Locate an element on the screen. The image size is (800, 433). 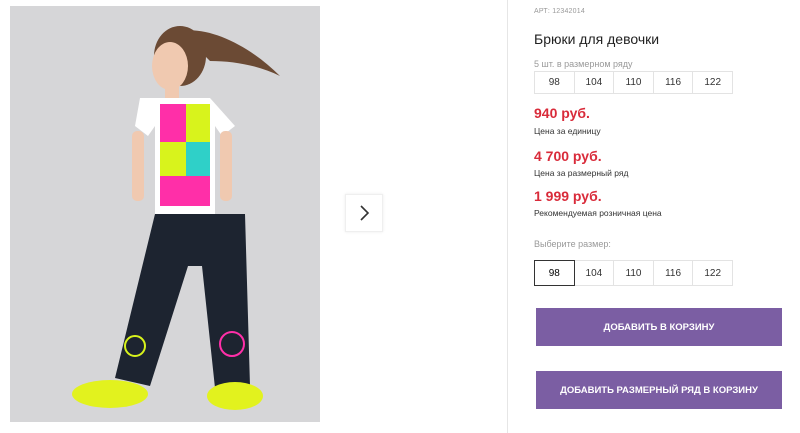
next-image-button is located at coordinates (364, 213).